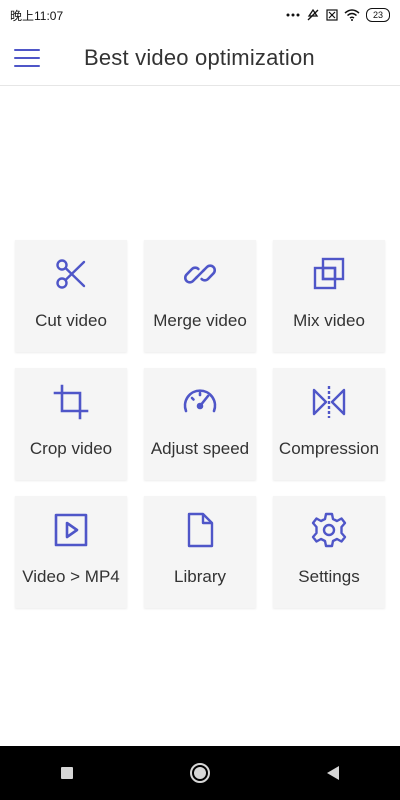 This screenshot has height=800, width=400. I want to click on video-to-mp4-button: Video > MP4, so click(71, 552).